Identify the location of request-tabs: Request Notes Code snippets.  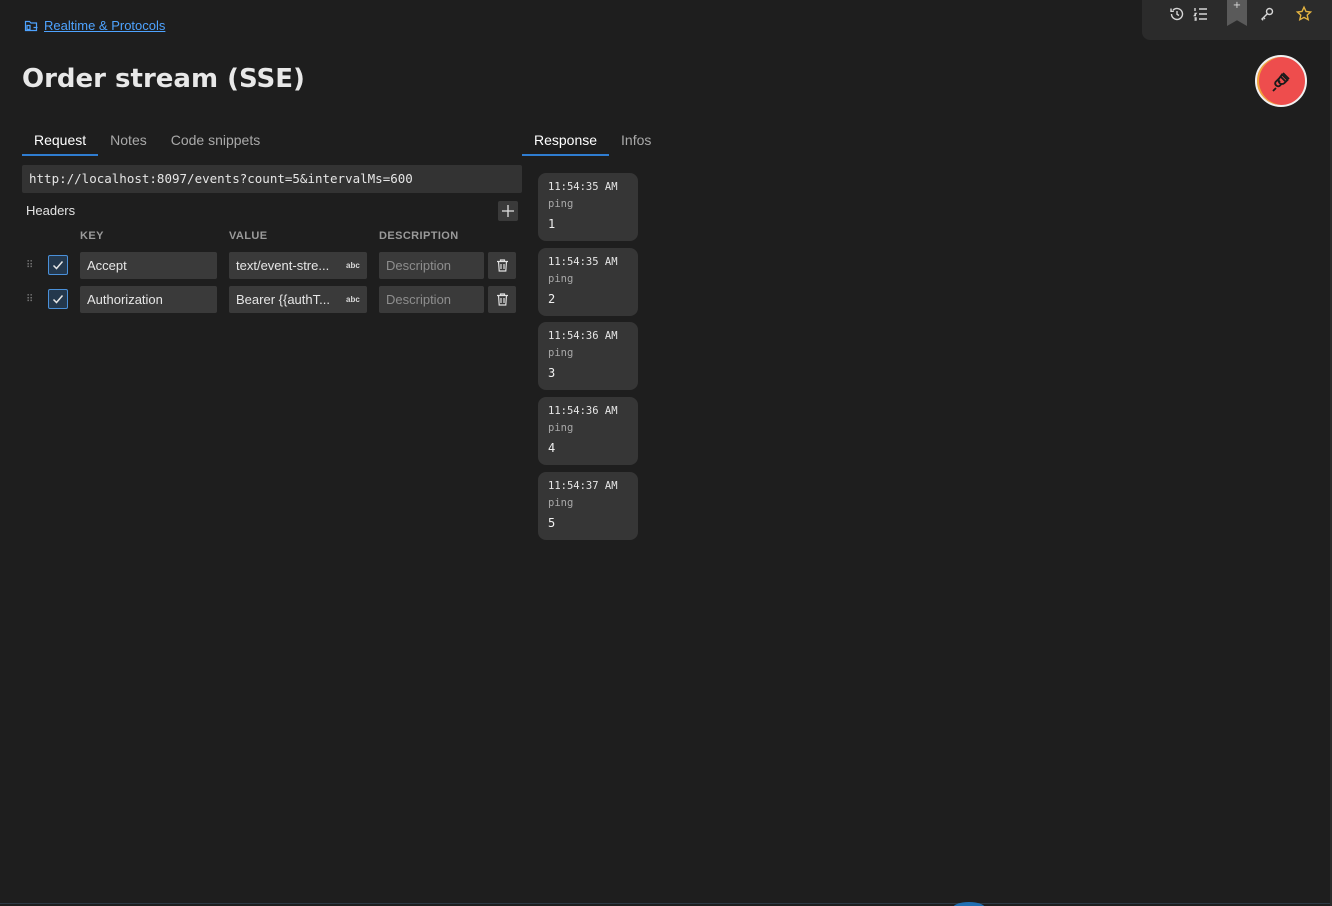
(147, 142).